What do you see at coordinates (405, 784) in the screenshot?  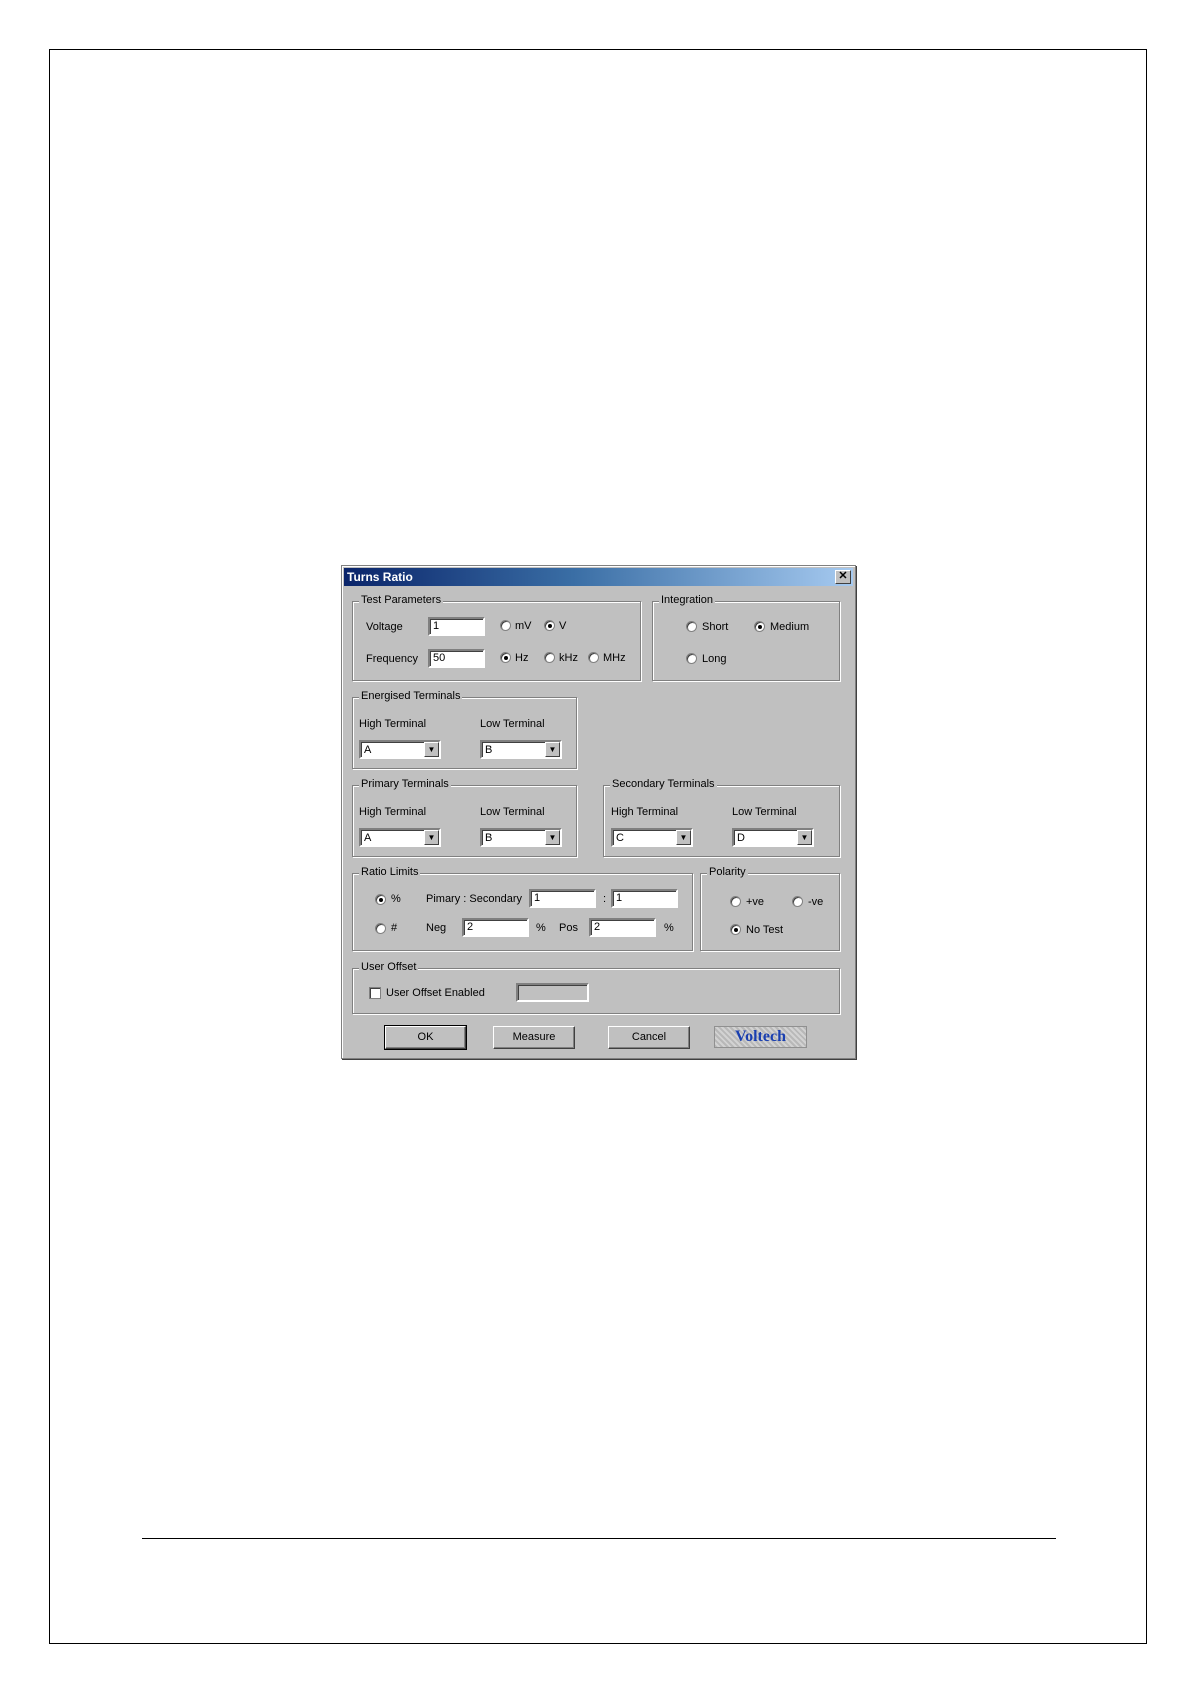 I see `primary-terminals-legend: Primary Terminals` at bounding box center [405, 784].